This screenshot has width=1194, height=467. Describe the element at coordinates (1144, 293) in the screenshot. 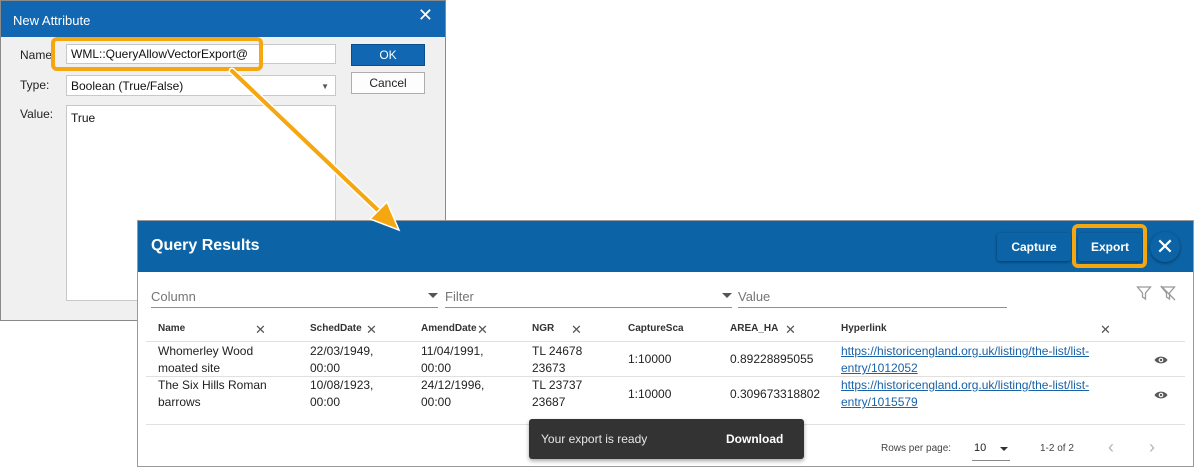

I see `filter-icon` at that location.